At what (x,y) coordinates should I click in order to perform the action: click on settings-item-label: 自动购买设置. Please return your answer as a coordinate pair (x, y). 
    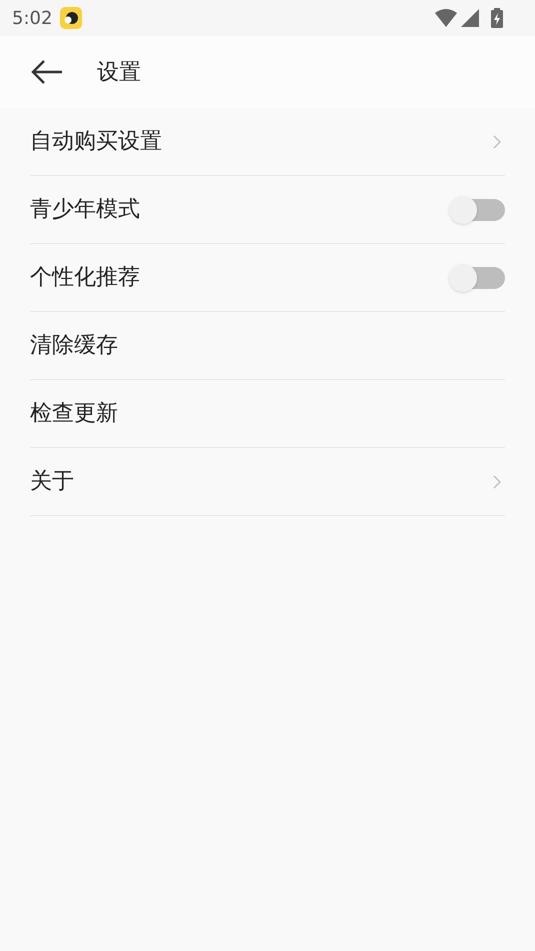
    Looking at the image, I should click on (96, 142).